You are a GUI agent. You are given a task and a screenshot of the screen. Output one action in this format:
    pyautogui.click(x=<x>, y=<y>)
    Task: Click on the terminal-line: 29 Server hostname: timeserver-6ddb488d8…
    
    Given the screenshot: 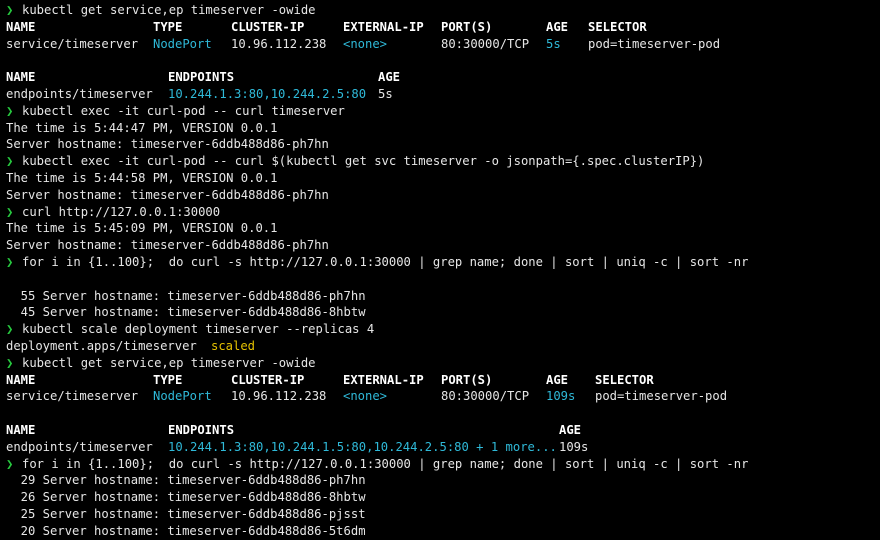 What is the action you would take?
    pyautogui.click(x=443, y=480)
    